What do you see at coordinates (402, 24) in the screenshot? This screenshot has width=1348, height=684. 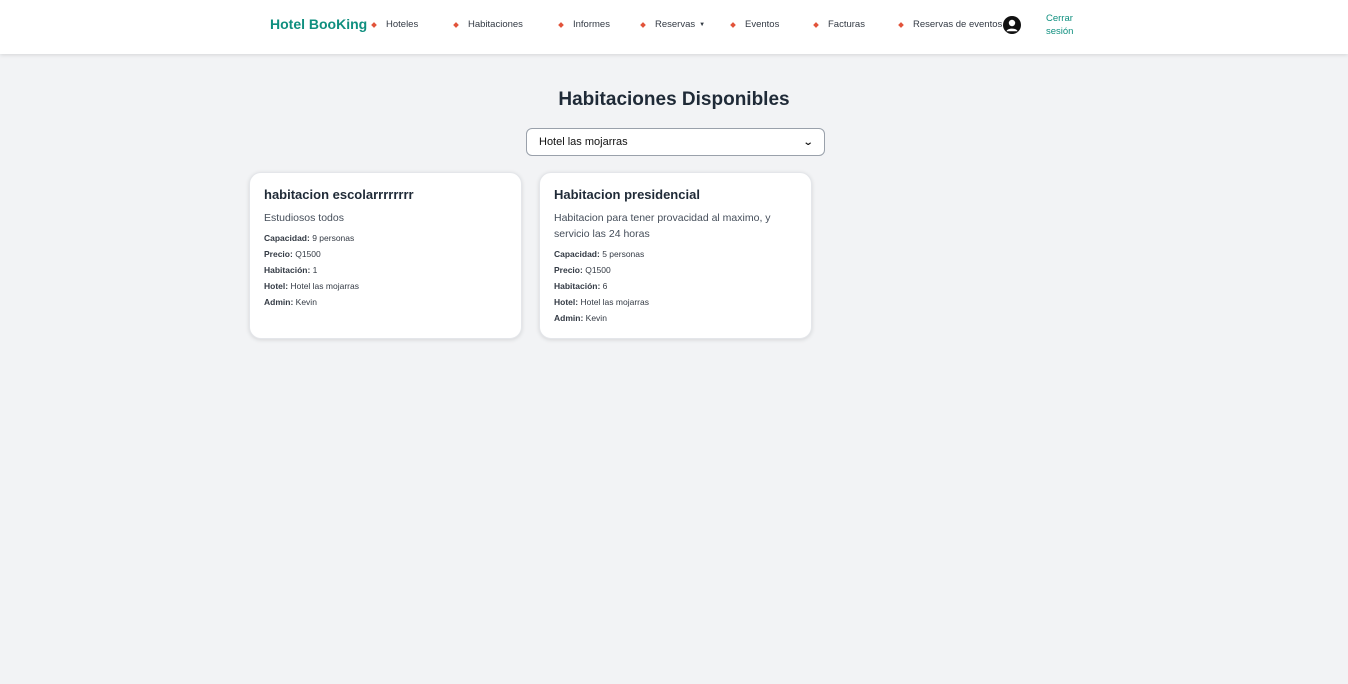 I see `nav-item-label: Hoteles` at bounding box center [402, 24].